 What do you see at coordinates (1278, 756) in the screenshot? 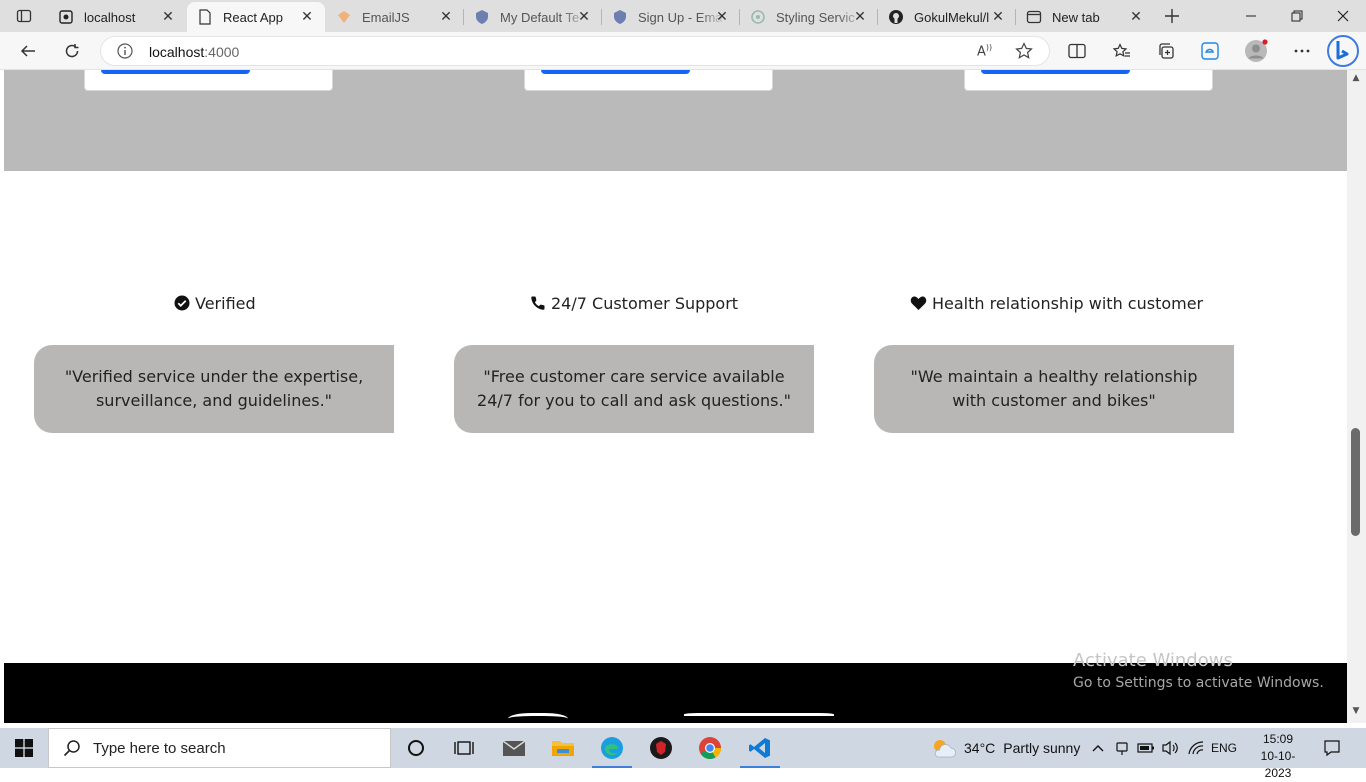
I see `taskbar-clock: 15:09 10-10-2023` at bounding box center [1278, 756].